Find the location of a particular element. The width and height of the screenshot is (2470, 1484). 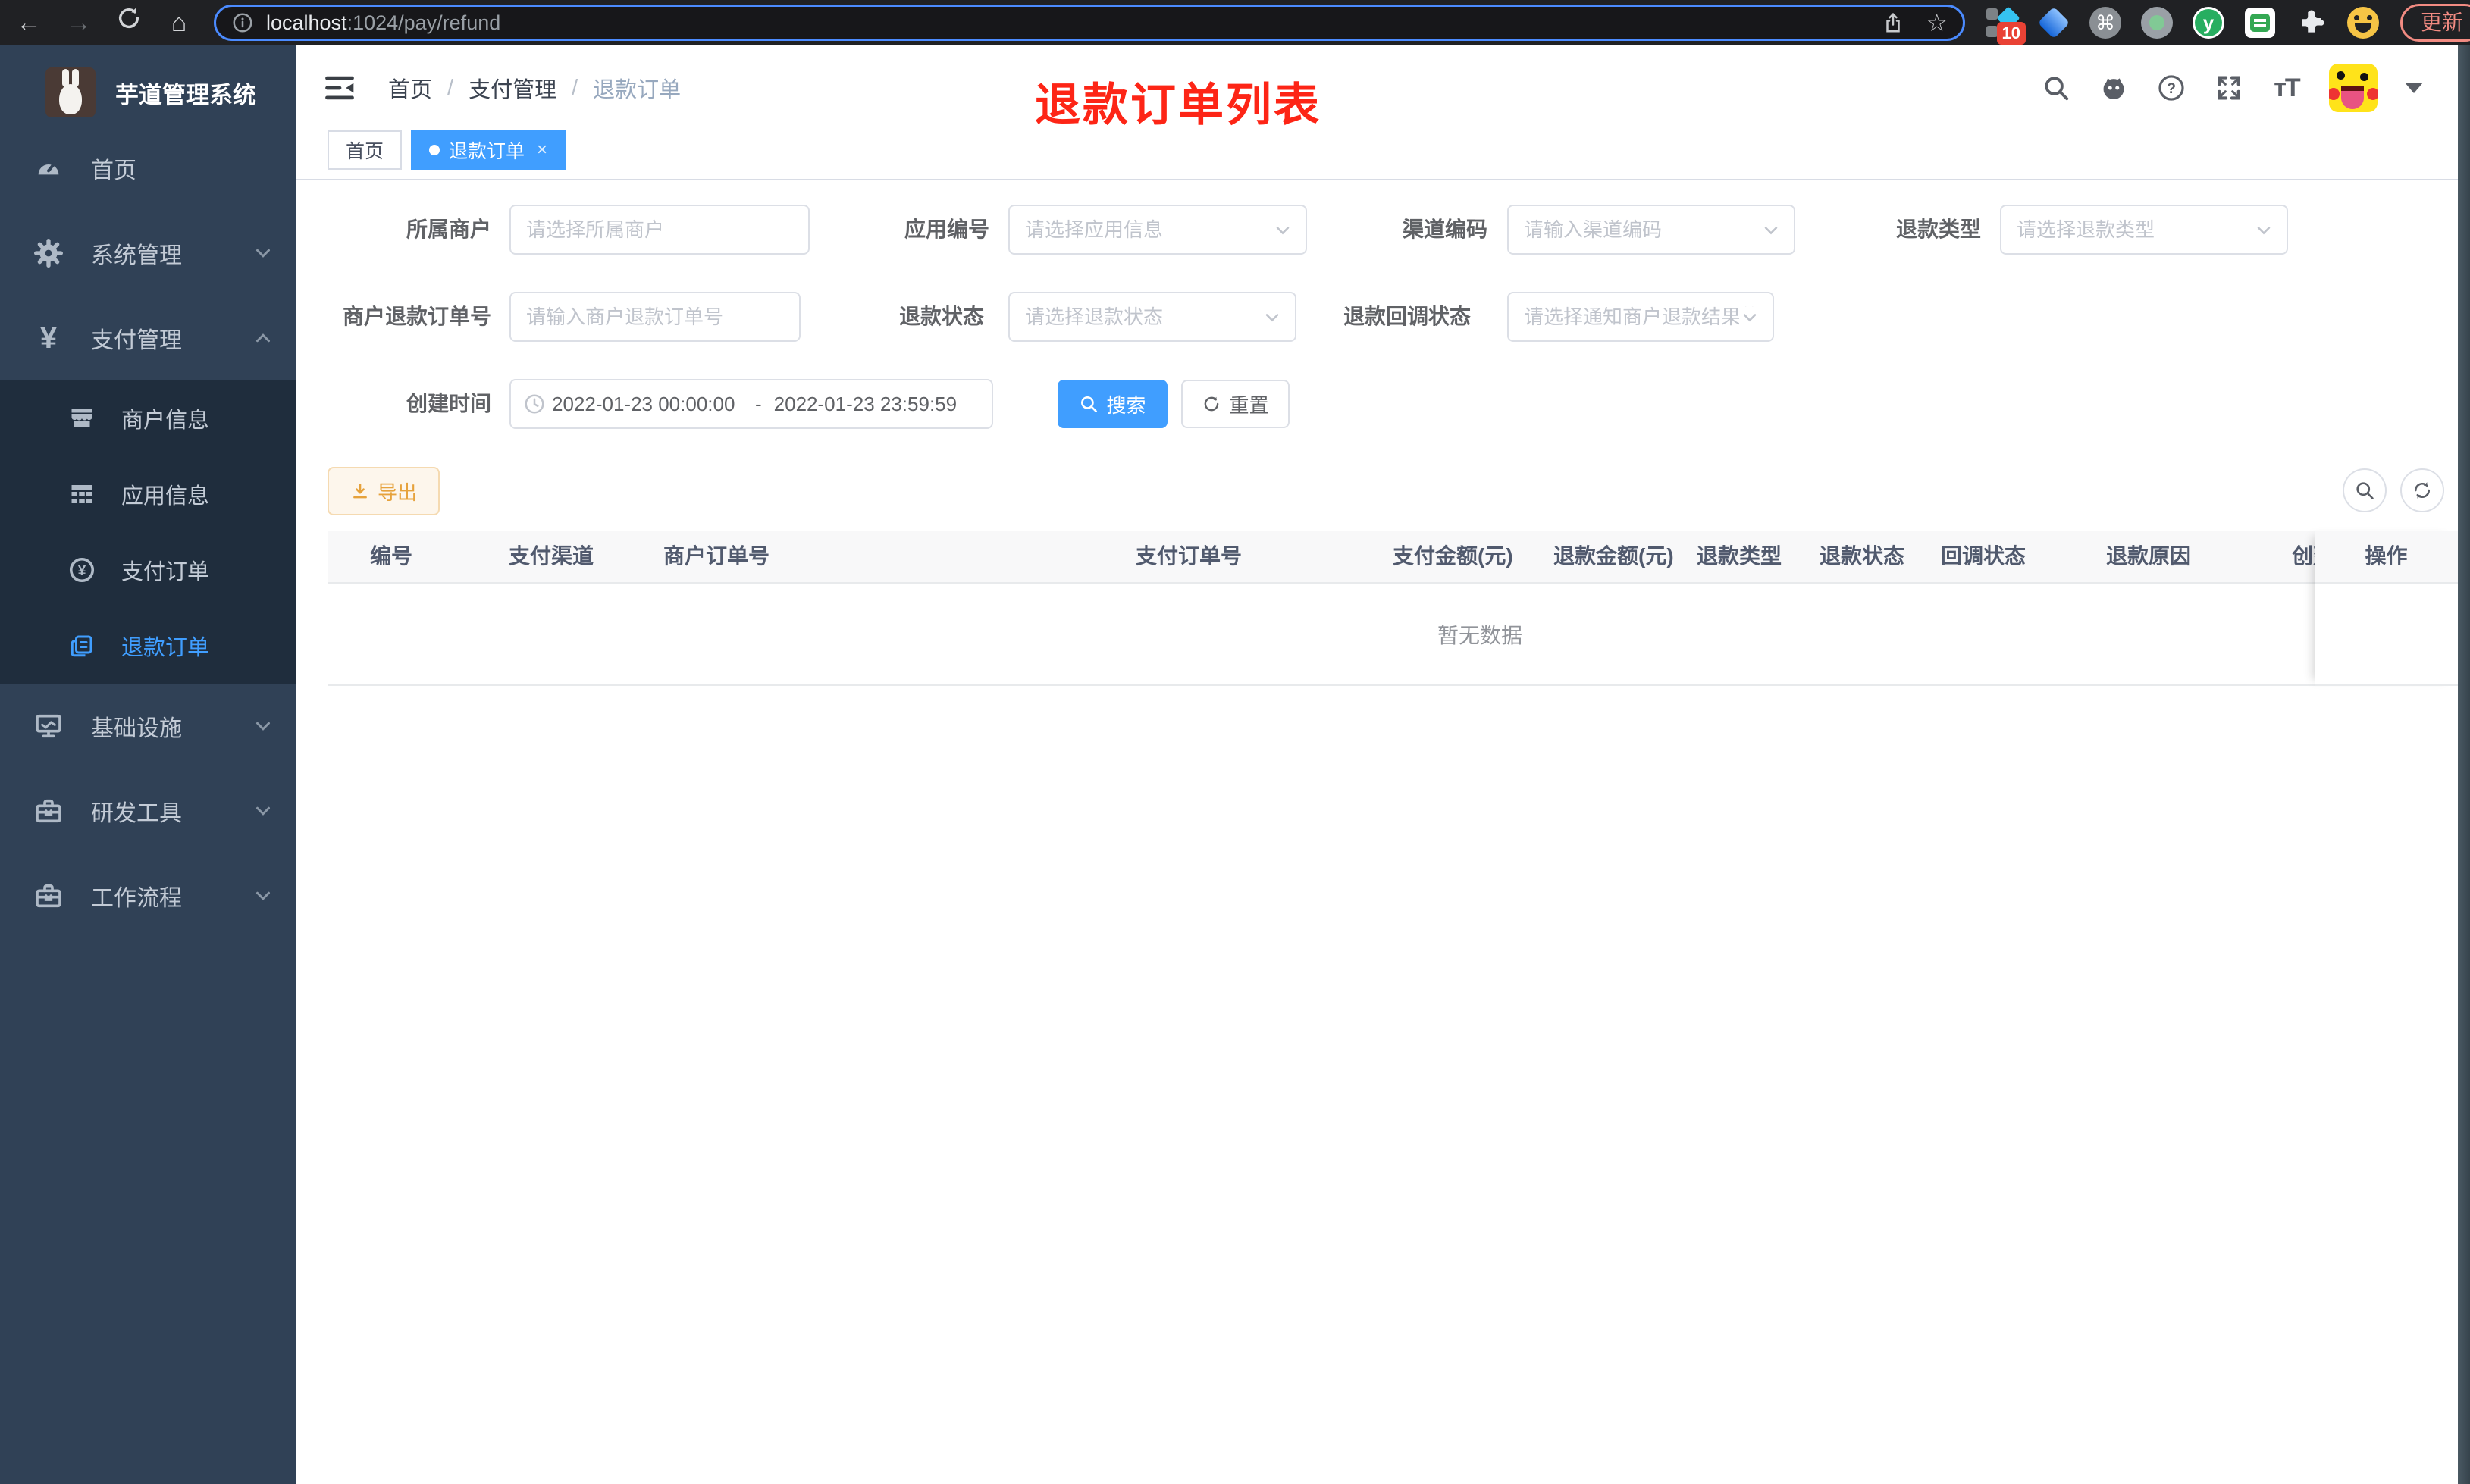

download-icon is located at coordinates (360, 492).